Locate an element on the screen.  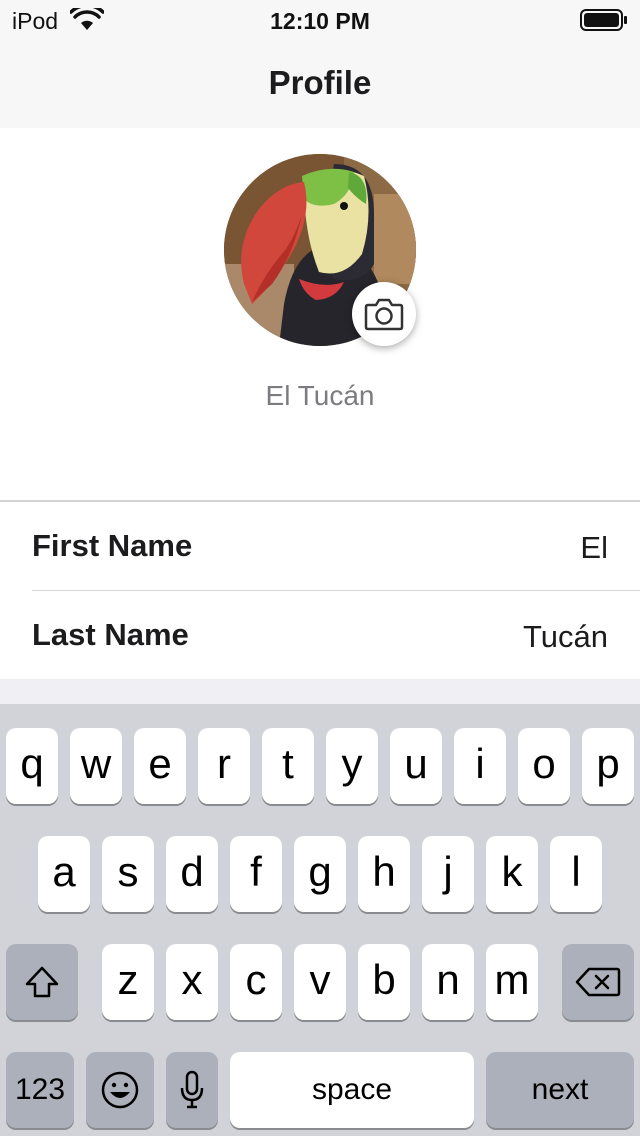
camera-icon is located at coordinates (384, 314).